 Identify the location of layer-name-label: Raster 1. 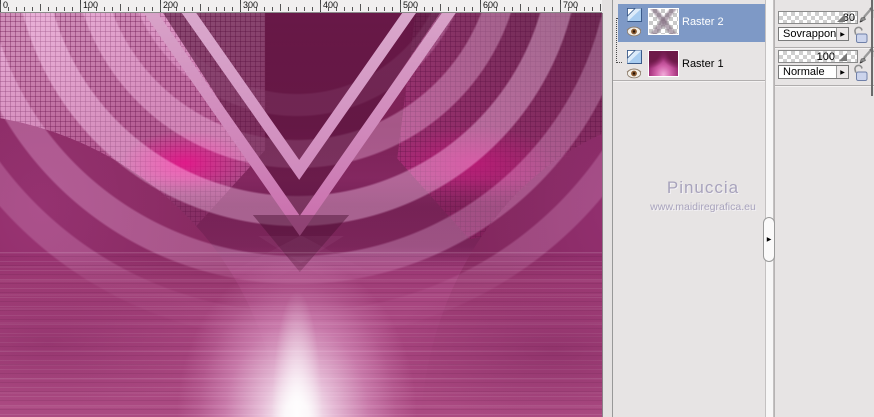
(703, 64).